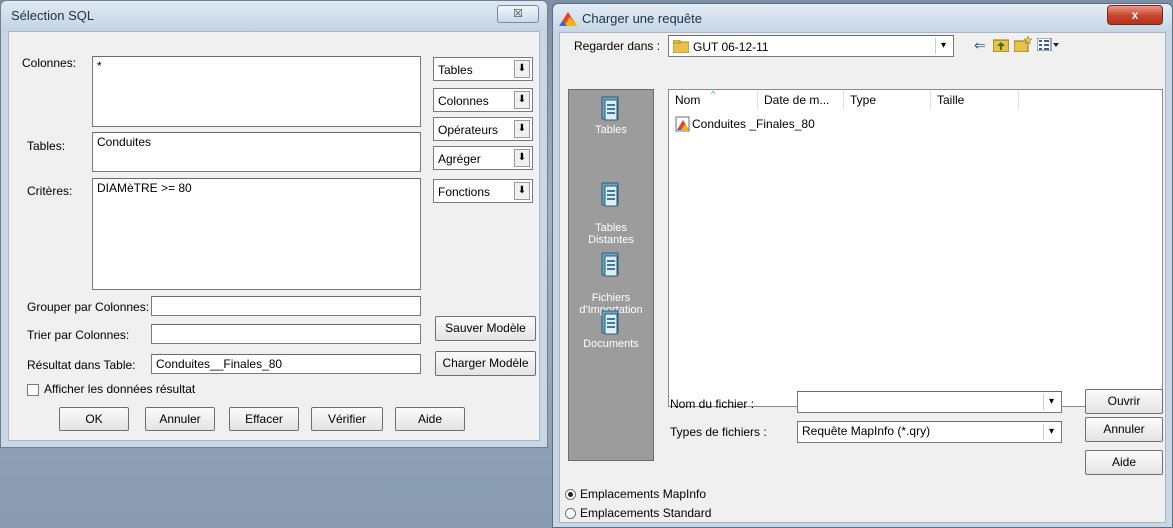 The image size is (1173, 528). I want to click on filetype-select: Requête MapInfo (*.qry) ▾, so click(929, 432).